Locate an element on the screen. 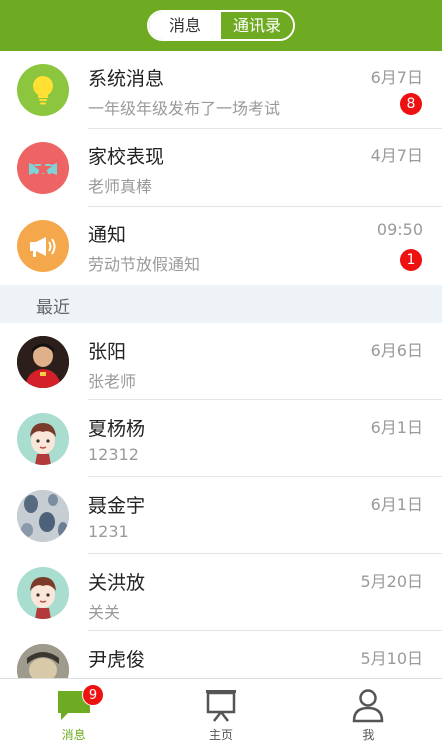  contact-time: 5月10日 is located at coordinates (391, 658).